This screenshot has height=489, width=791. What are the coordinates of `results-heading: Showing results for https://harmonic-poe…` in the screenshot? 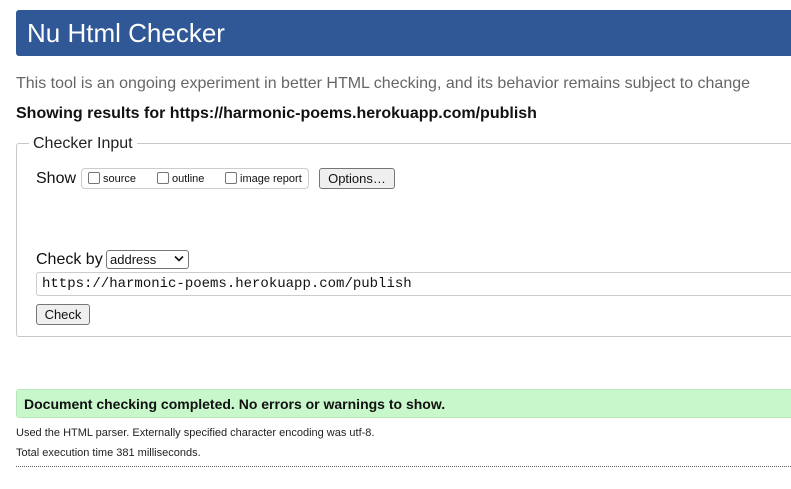 It's located at (276, 113).